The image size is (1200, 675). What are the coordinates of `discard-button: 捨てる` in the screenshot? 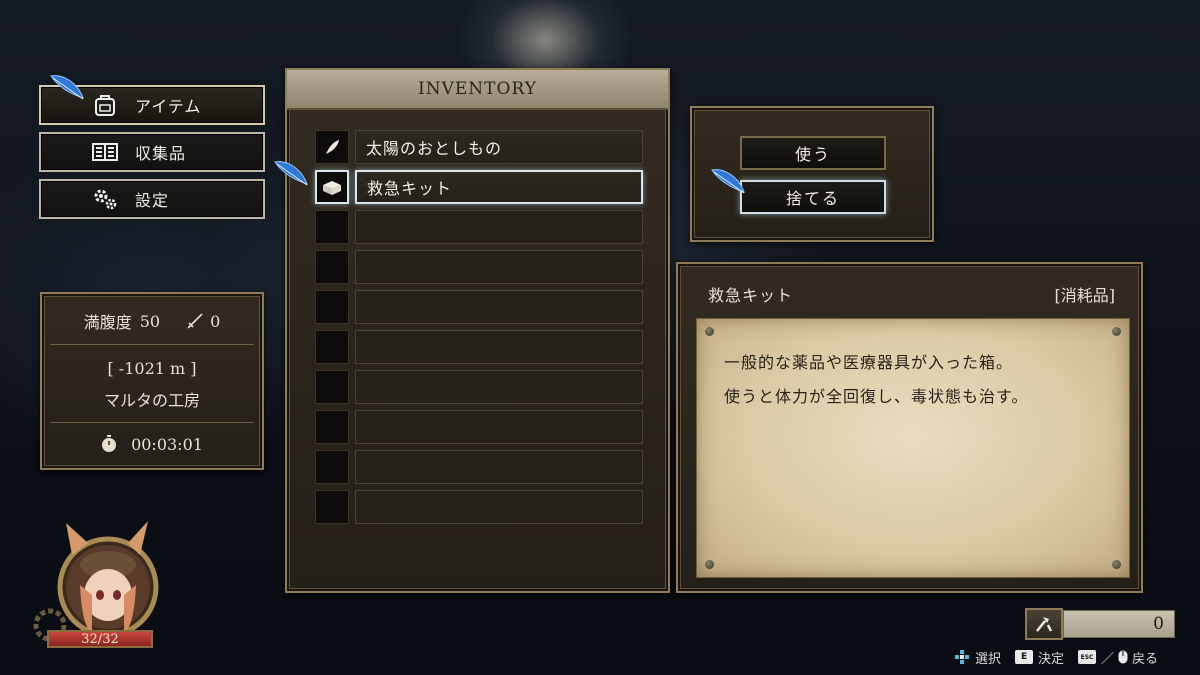 It's located at (813, 197).